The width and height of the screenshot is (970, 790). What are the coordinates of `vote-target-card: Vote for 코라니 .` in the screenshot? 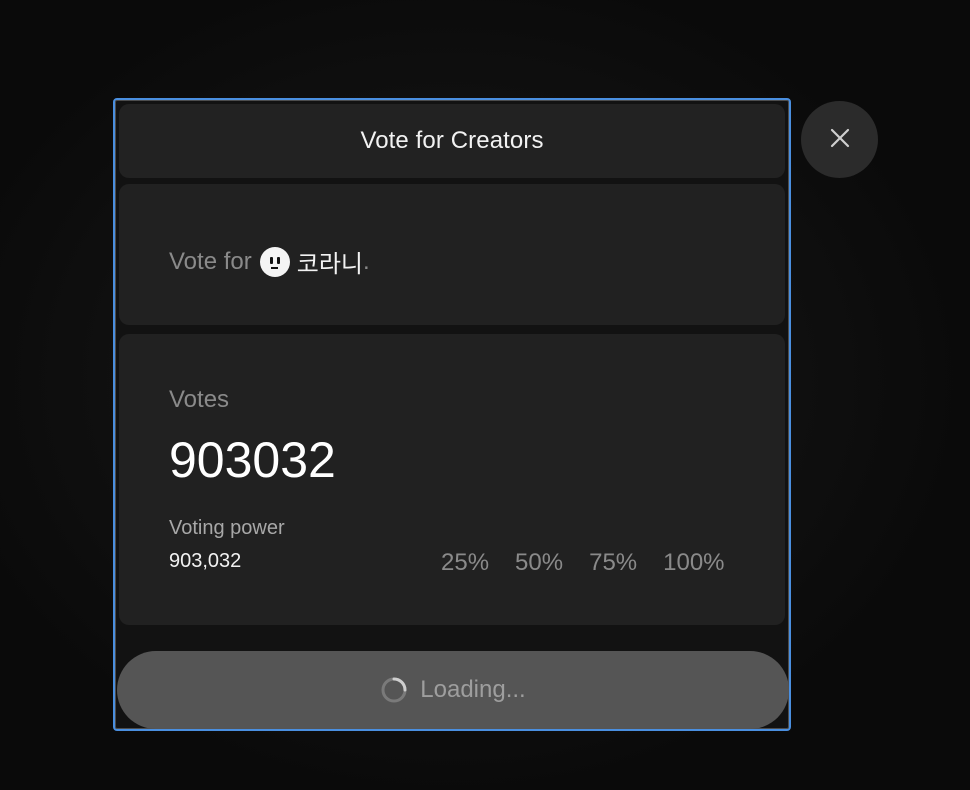 It's located at (452, 254).